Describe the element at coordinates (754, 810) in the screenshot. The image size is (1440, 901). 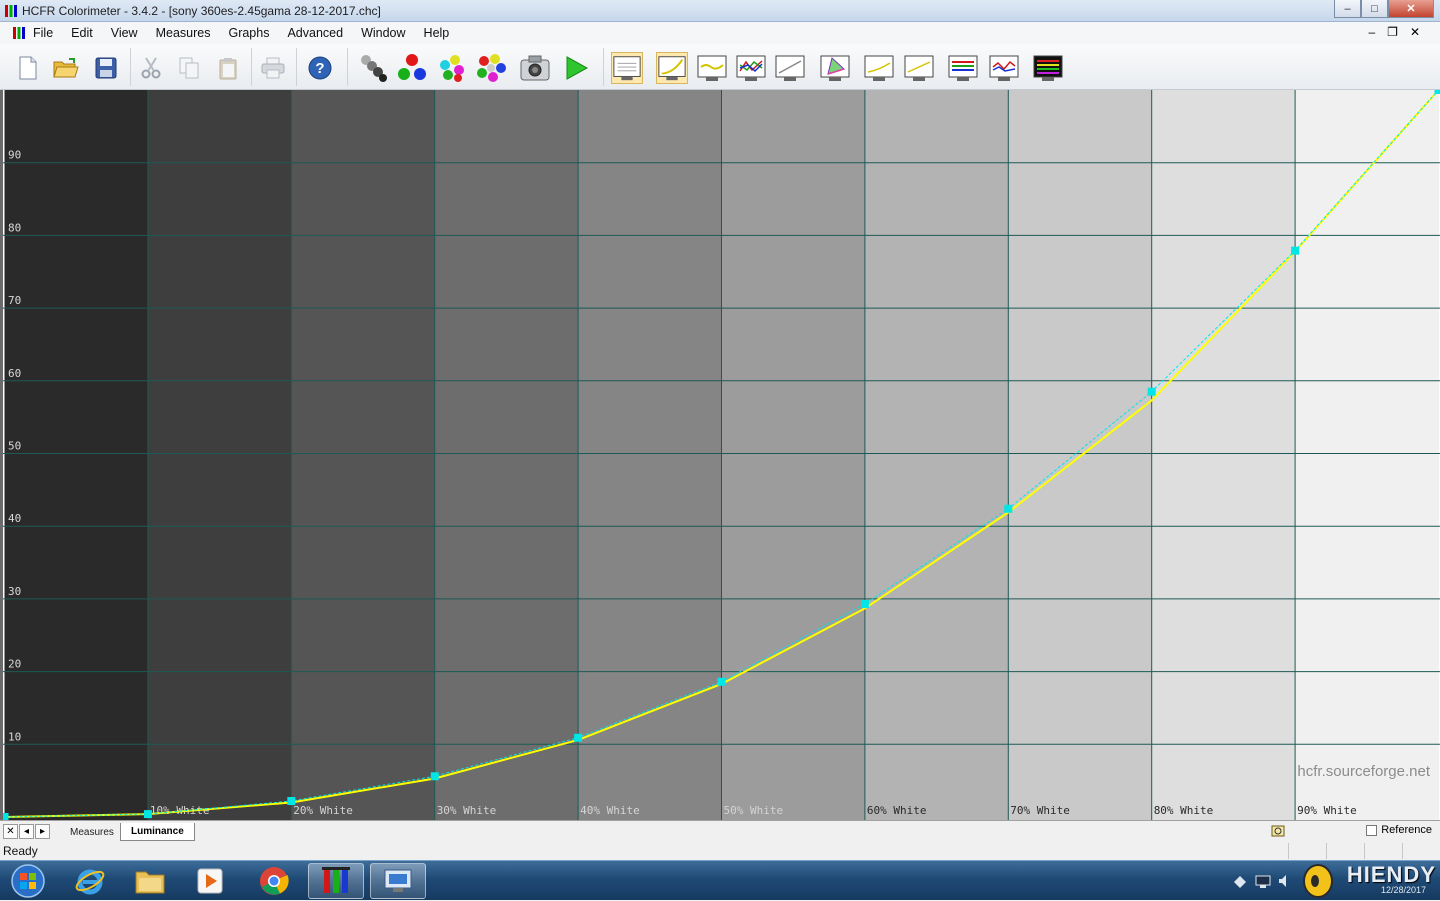
I see `x-tick-label: 50% White` at that location.